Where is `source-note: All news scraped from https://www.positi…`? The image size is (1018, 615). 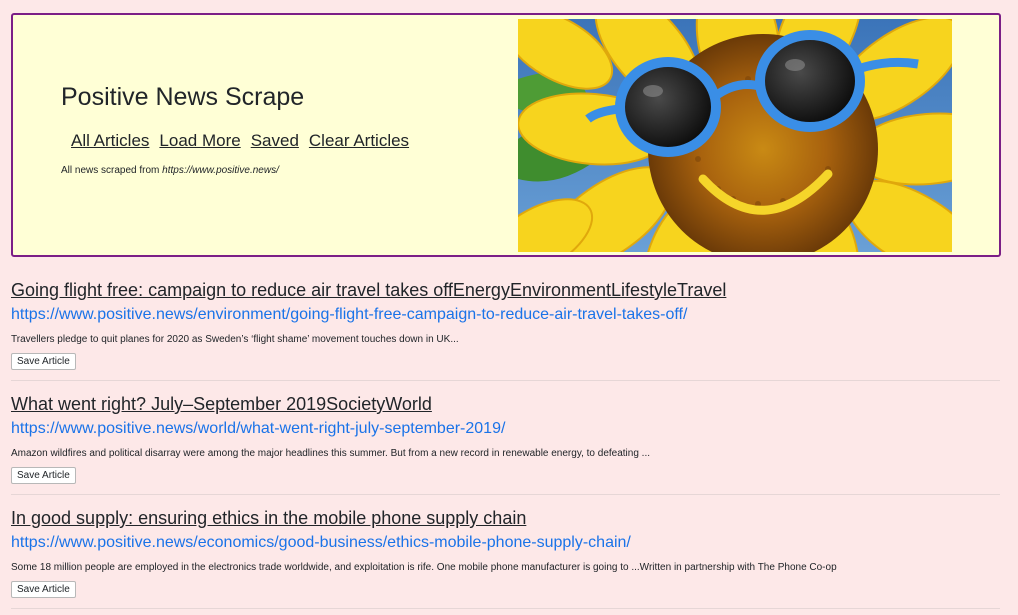 source-note: All news scraped from https://www.positi… is located at coordinates (170, 170).